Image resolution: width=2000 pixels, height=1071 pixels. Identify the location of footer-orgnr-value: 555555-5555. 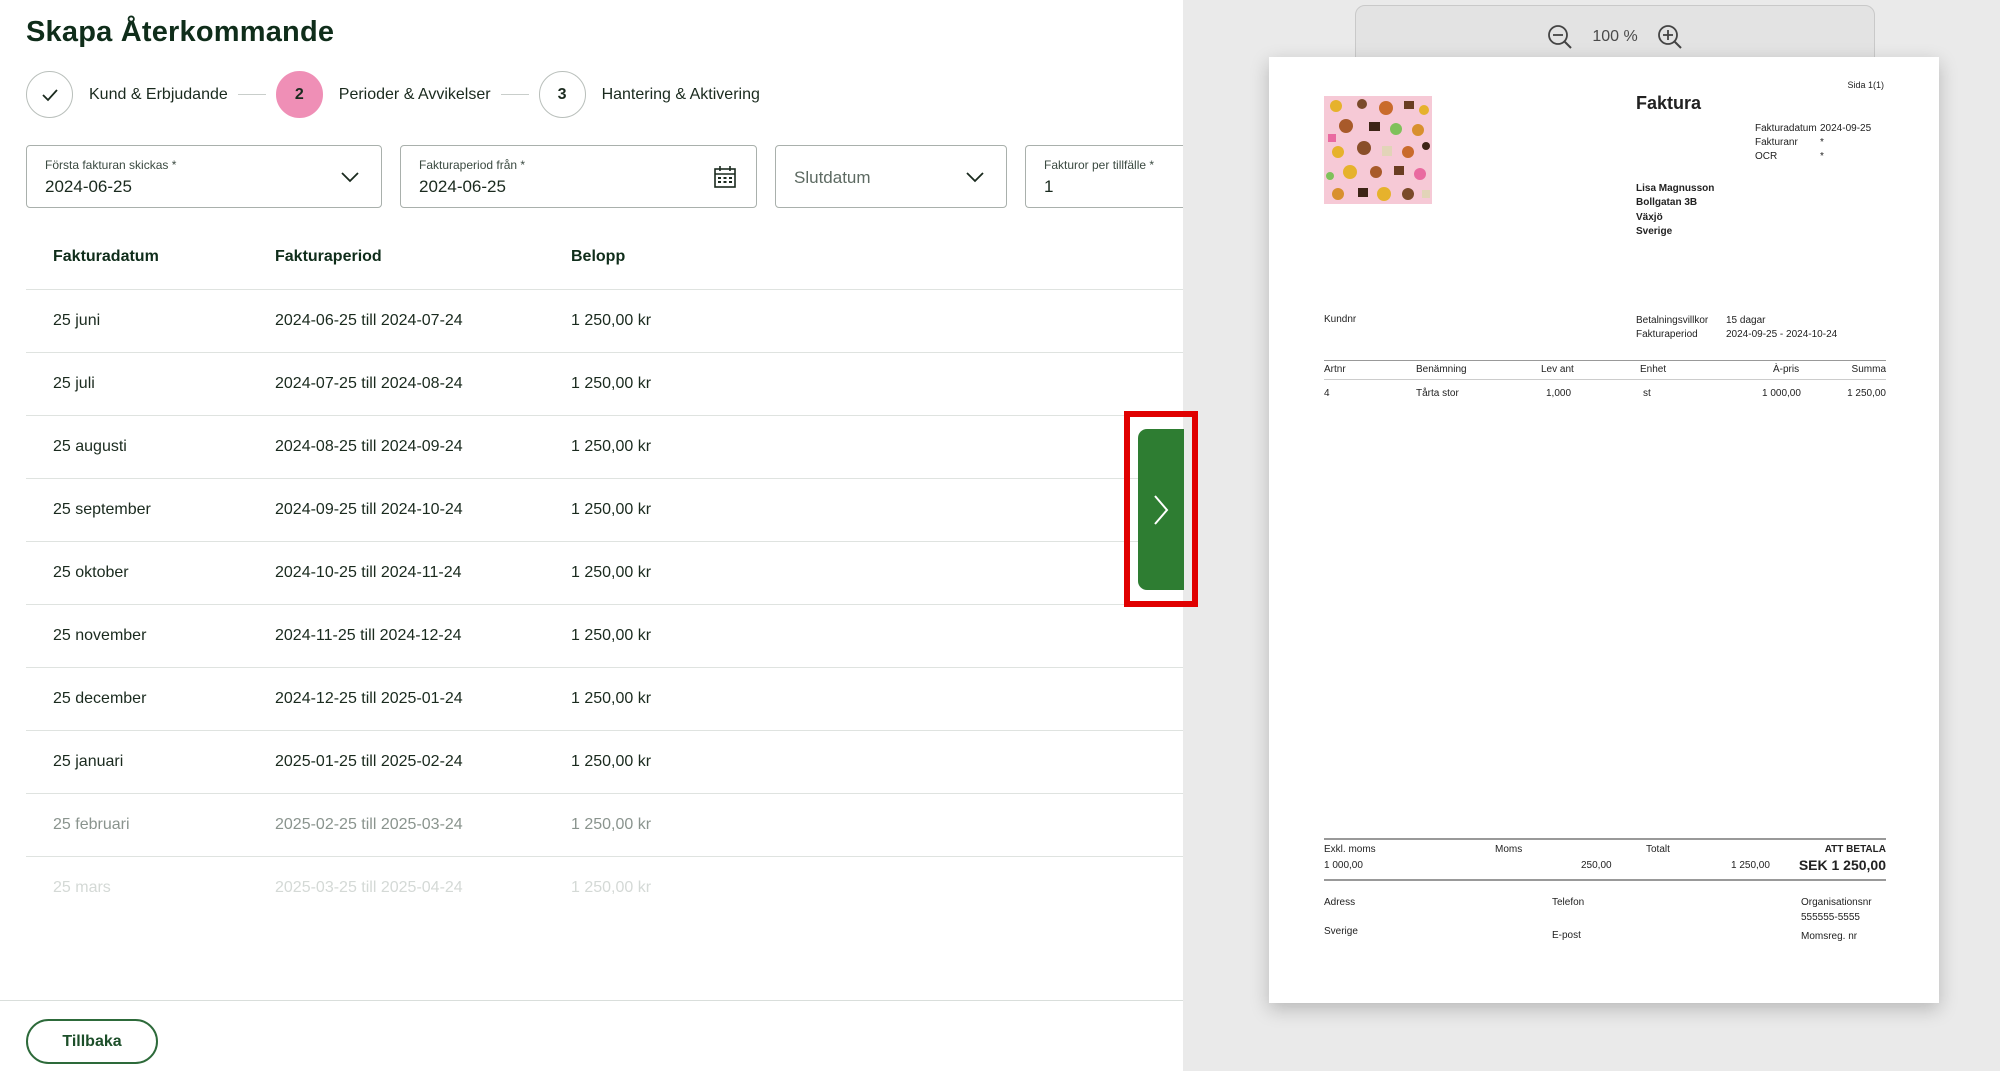
(1830, 917).